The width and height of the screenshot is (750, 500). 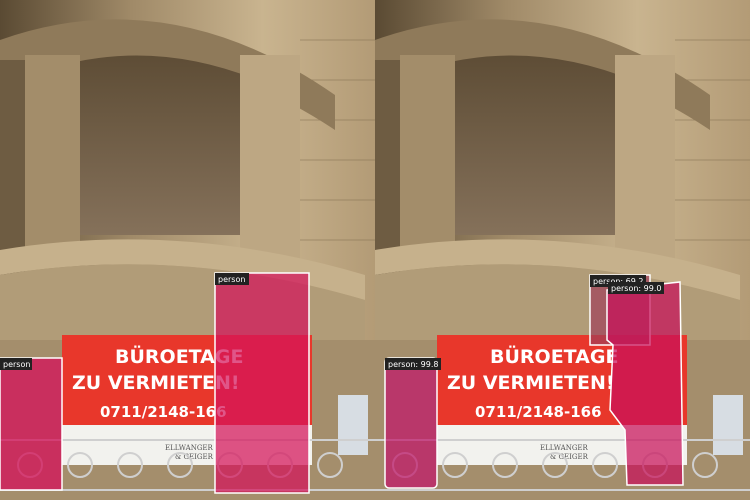 I want to click on detection-label: person: 99.8, so click(x=413, y=364).